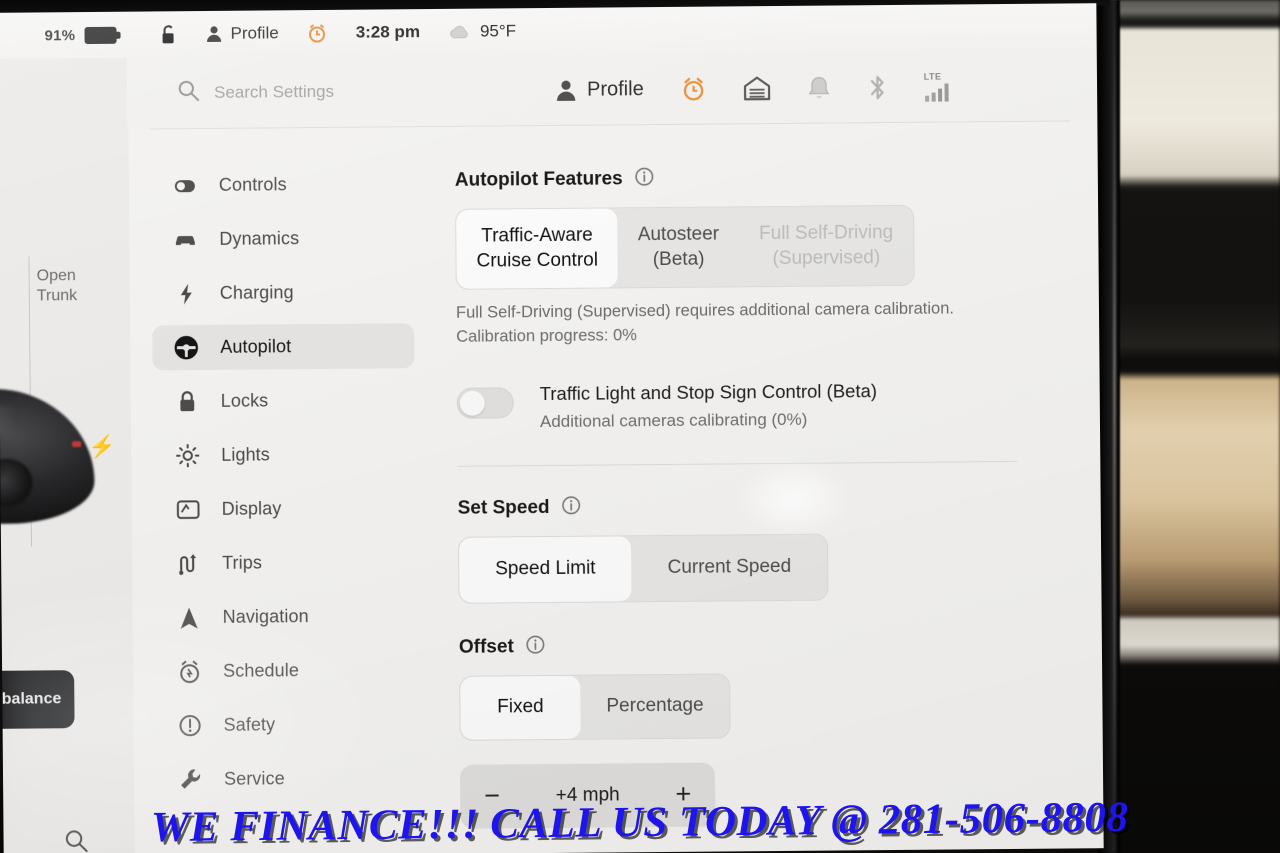  I want to click on traffic-light-control-subtitle: Additional cameras calibrating (0%), so click(673, 420).